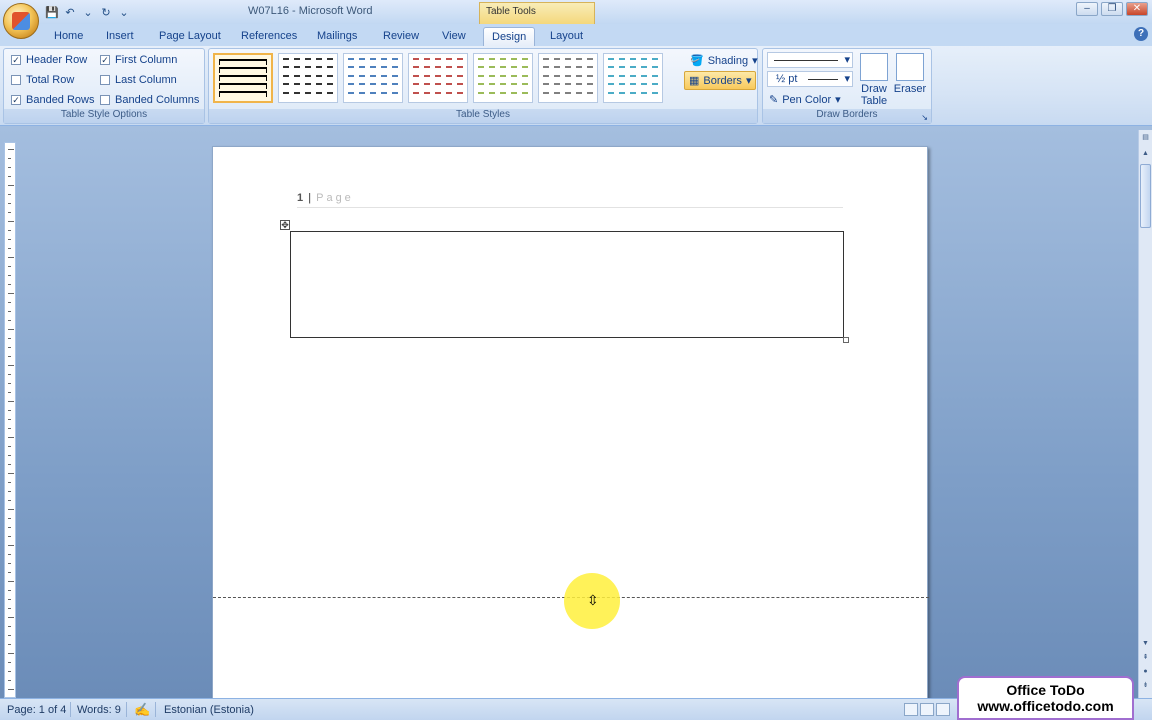  I want to click on tab-design: Design, so click(509, 36).